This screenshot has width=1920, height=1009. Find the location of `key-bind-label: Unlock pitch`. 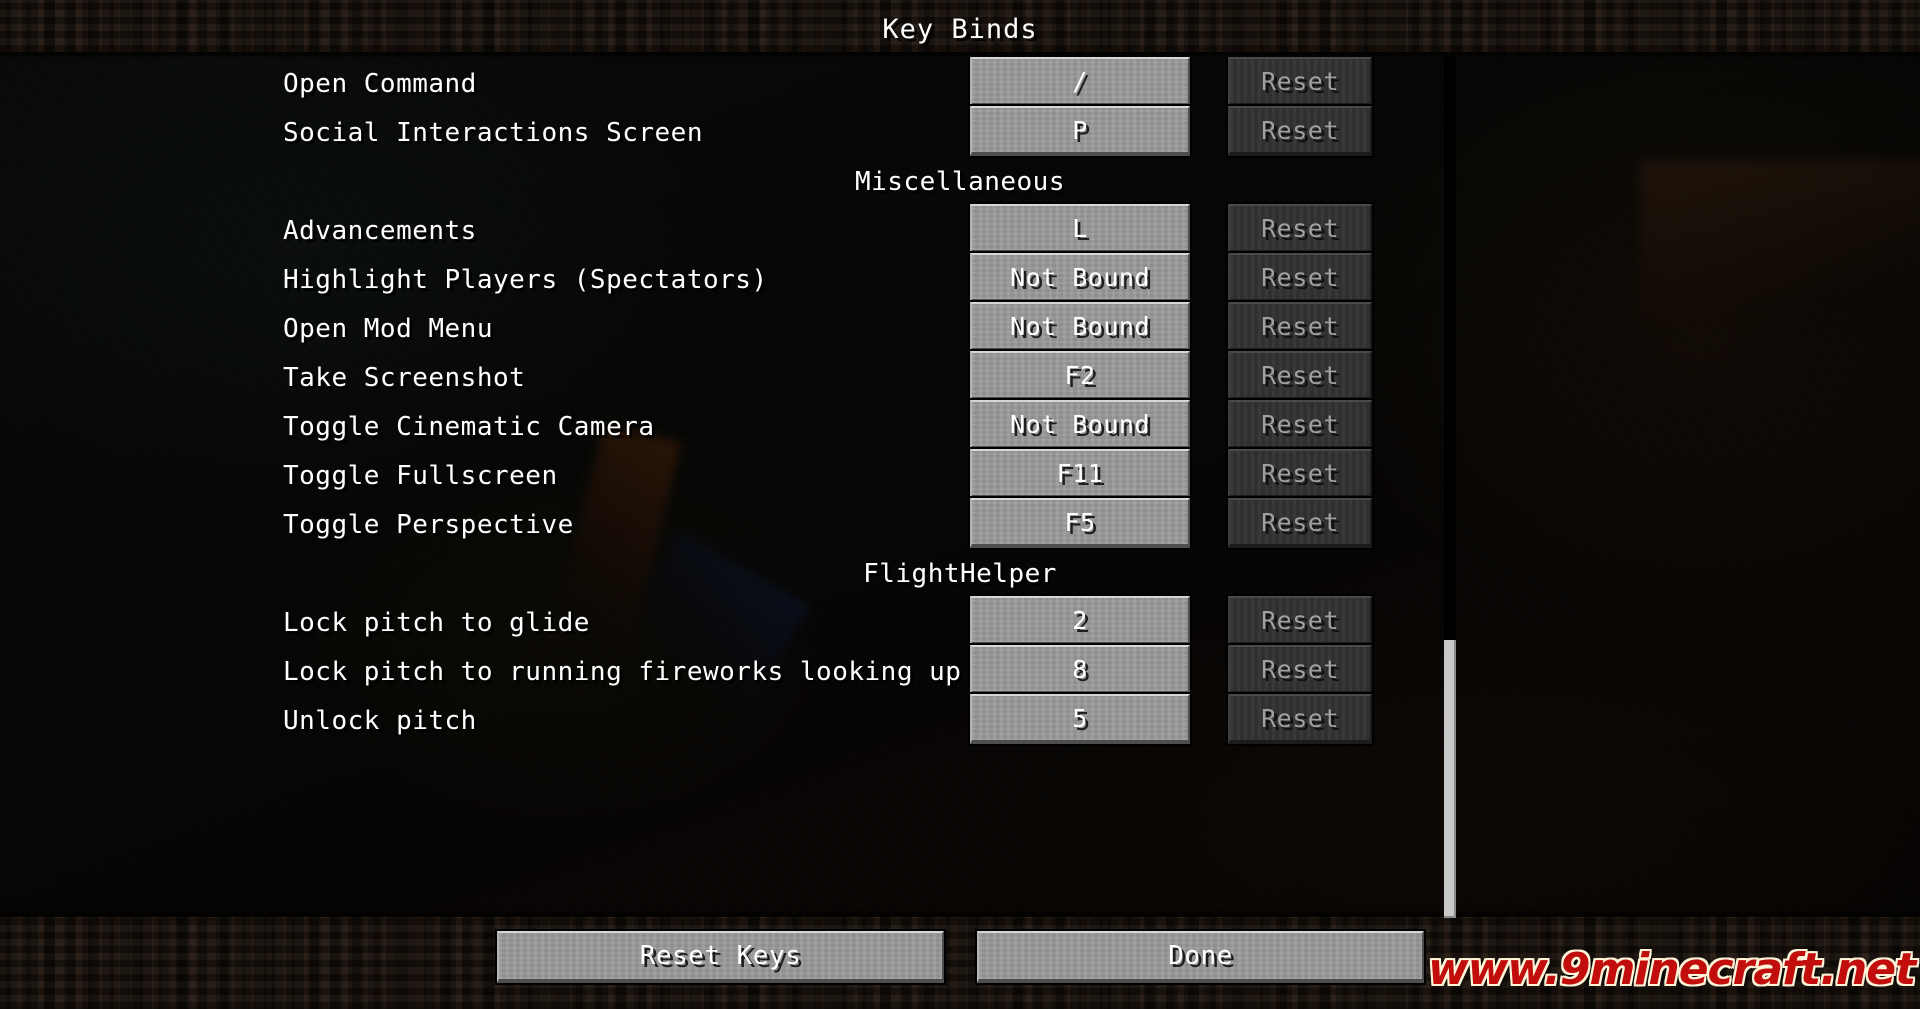

key-bind-label: Unlock pitch is located at coordinates (380, 721).